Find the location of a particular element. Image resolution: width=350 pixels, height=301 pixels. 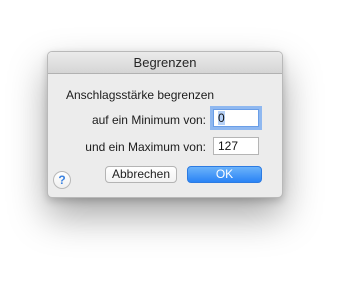

help-label: ? is located at coordinates (62, 180).